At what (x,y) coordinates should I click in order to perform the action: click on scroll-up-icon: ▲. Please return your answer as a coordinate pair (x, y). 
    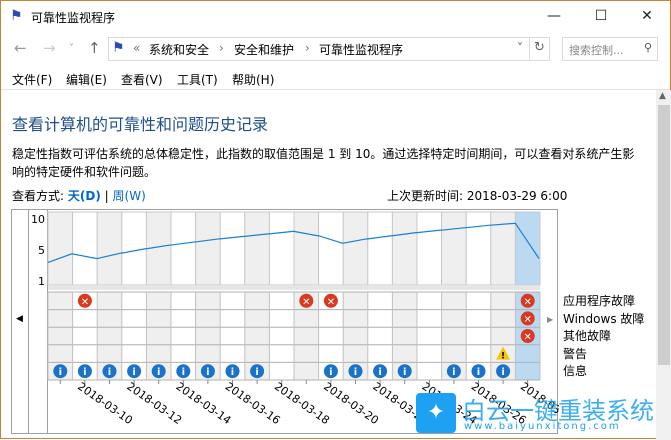
    Looking at the image, I should click on (662, 96).